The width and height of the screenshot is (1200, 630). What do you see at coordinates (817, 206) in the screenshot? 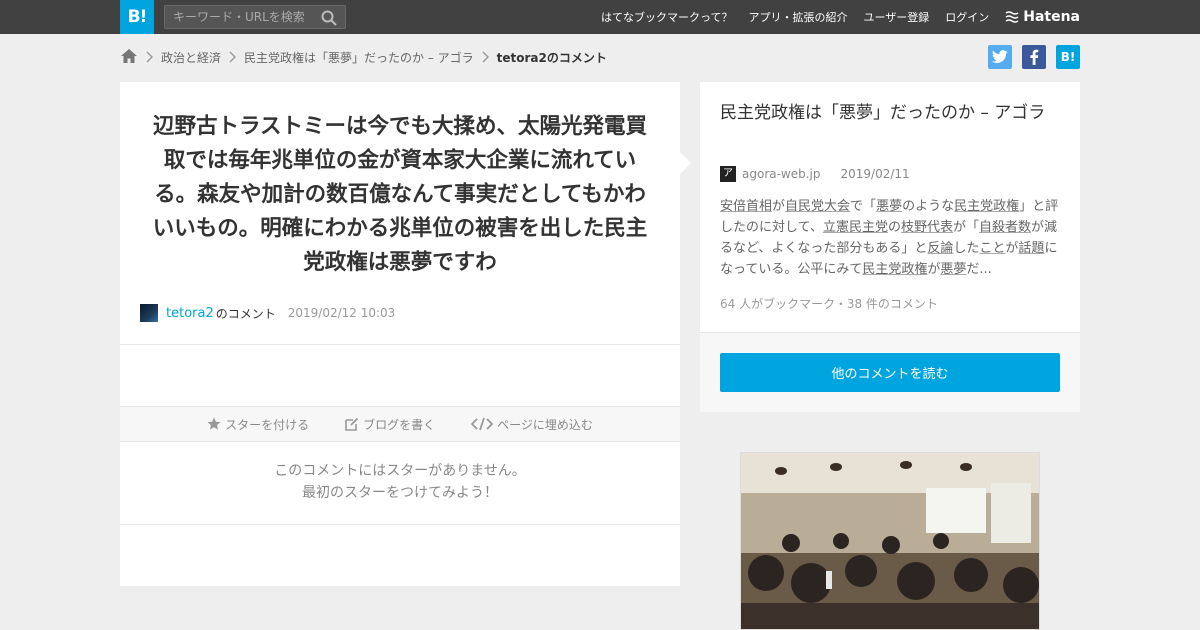
I see `keyword-link: 自民党大会` at bounding box center [817, 206].